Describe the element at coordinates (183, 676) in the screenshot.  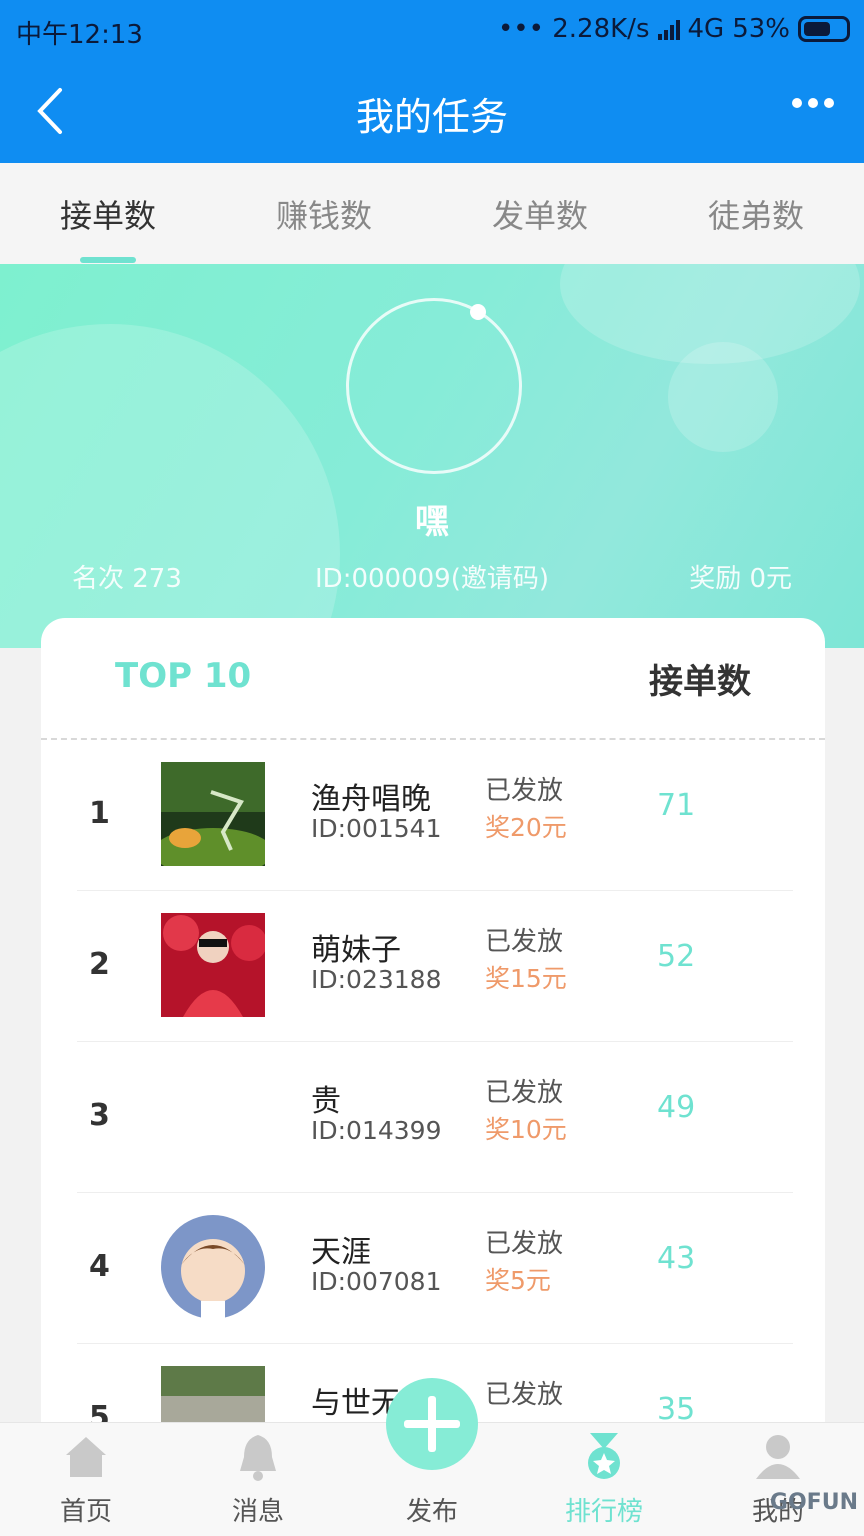
I see `leaderboard-title: TOP 10` at that location.